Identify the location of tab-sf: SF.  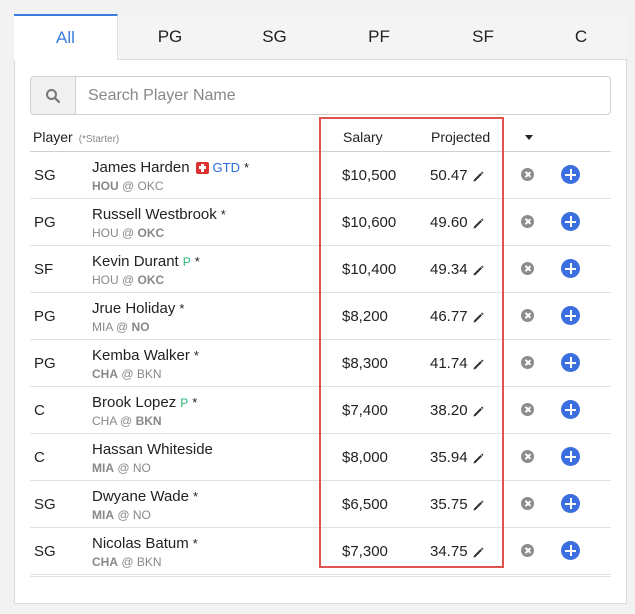
(483, 37).